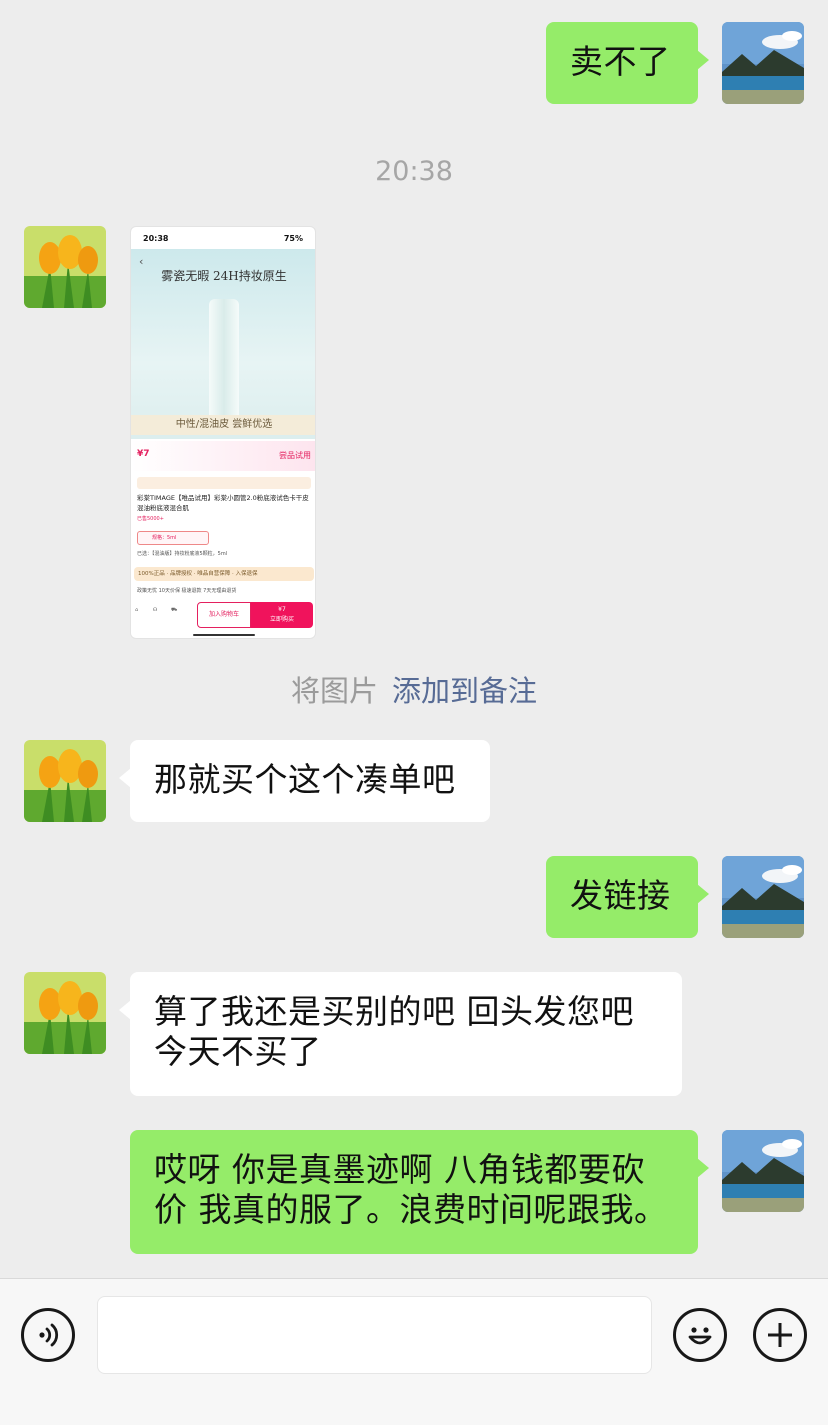 This screenshot has height=1425, width=828. I want to click on service-icon: ☊, so click(155, 610).